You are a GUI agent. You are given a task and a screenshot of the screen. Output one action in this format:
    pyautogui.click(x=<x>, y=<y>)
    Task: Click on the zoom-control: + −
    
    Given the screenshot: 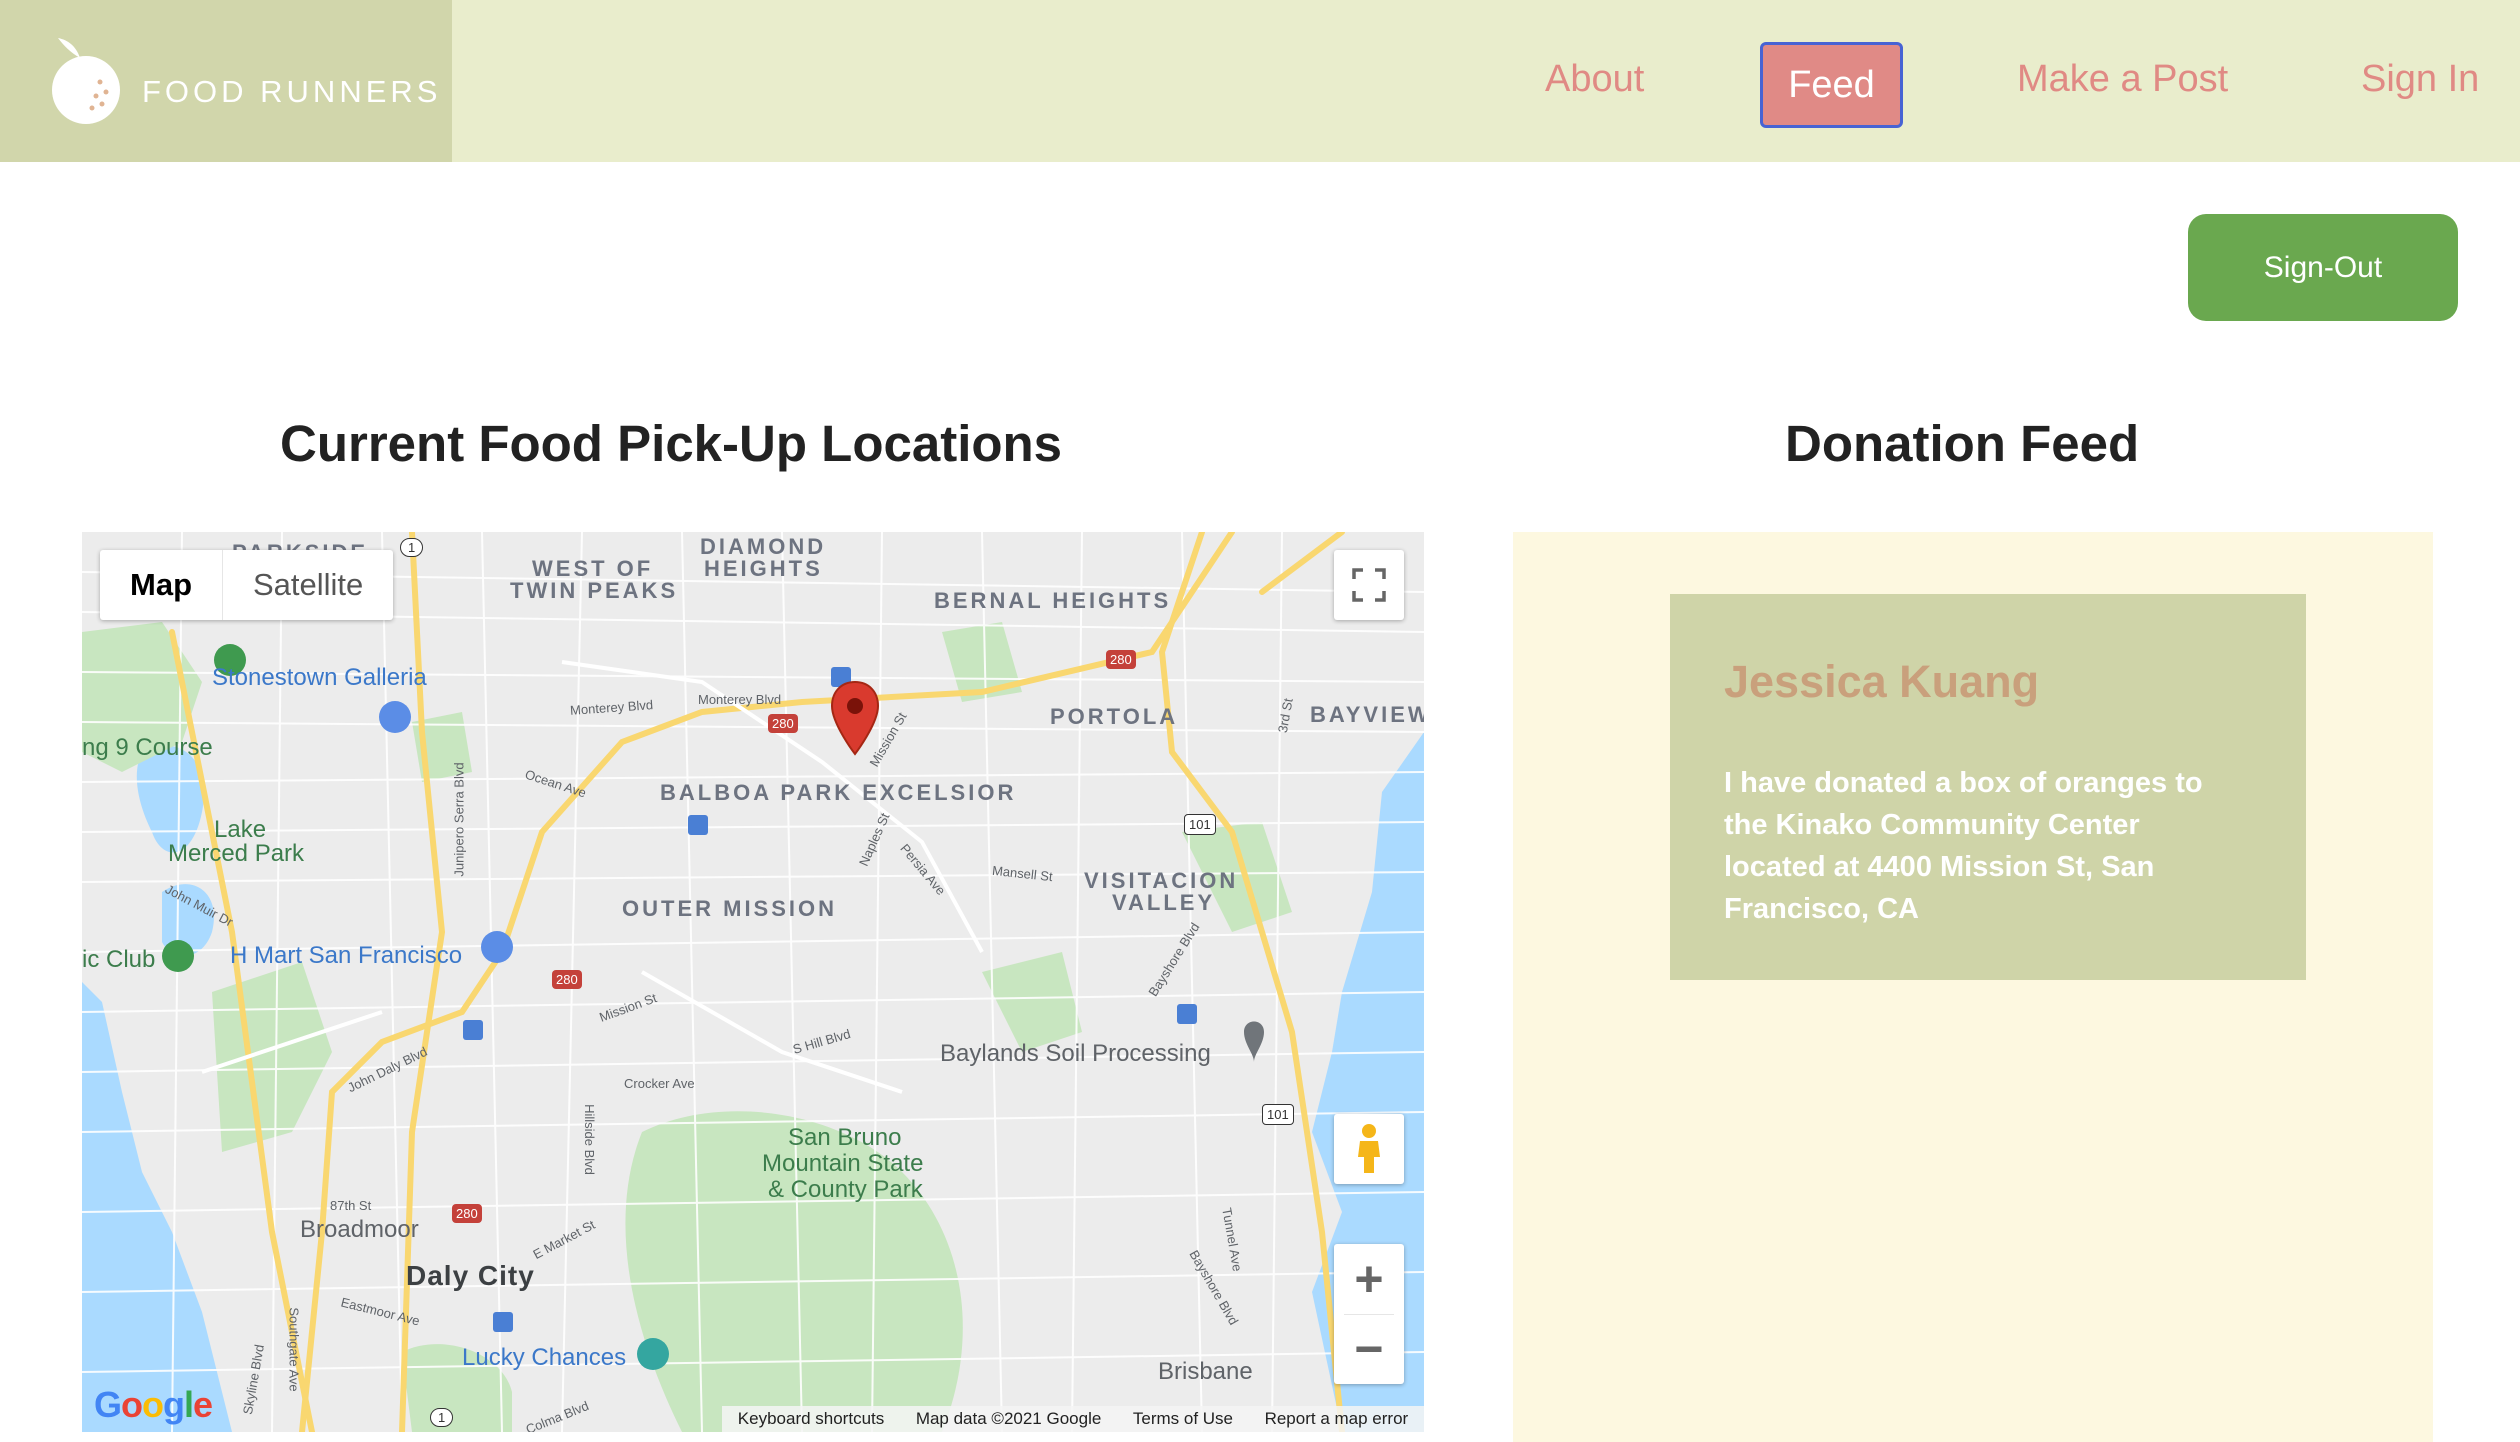 What is the action you would take?
    pyautogui.click(x=1369, y=1314)
    